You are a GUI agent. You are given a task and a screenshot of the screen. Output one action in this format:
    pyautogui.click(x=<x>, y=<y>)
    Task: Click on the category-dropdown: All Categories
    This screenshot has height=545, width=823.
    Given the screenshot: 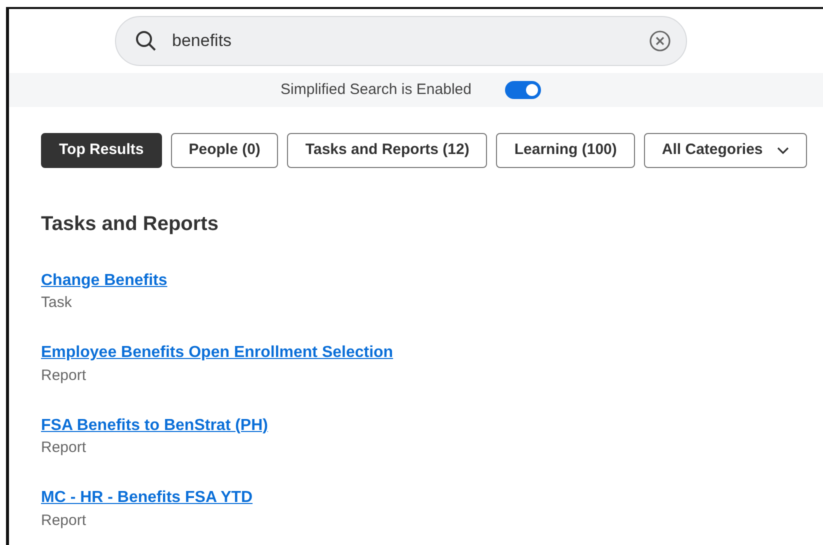 What is the action you would take?
    pyautogui.click(x=725, y=150)
    